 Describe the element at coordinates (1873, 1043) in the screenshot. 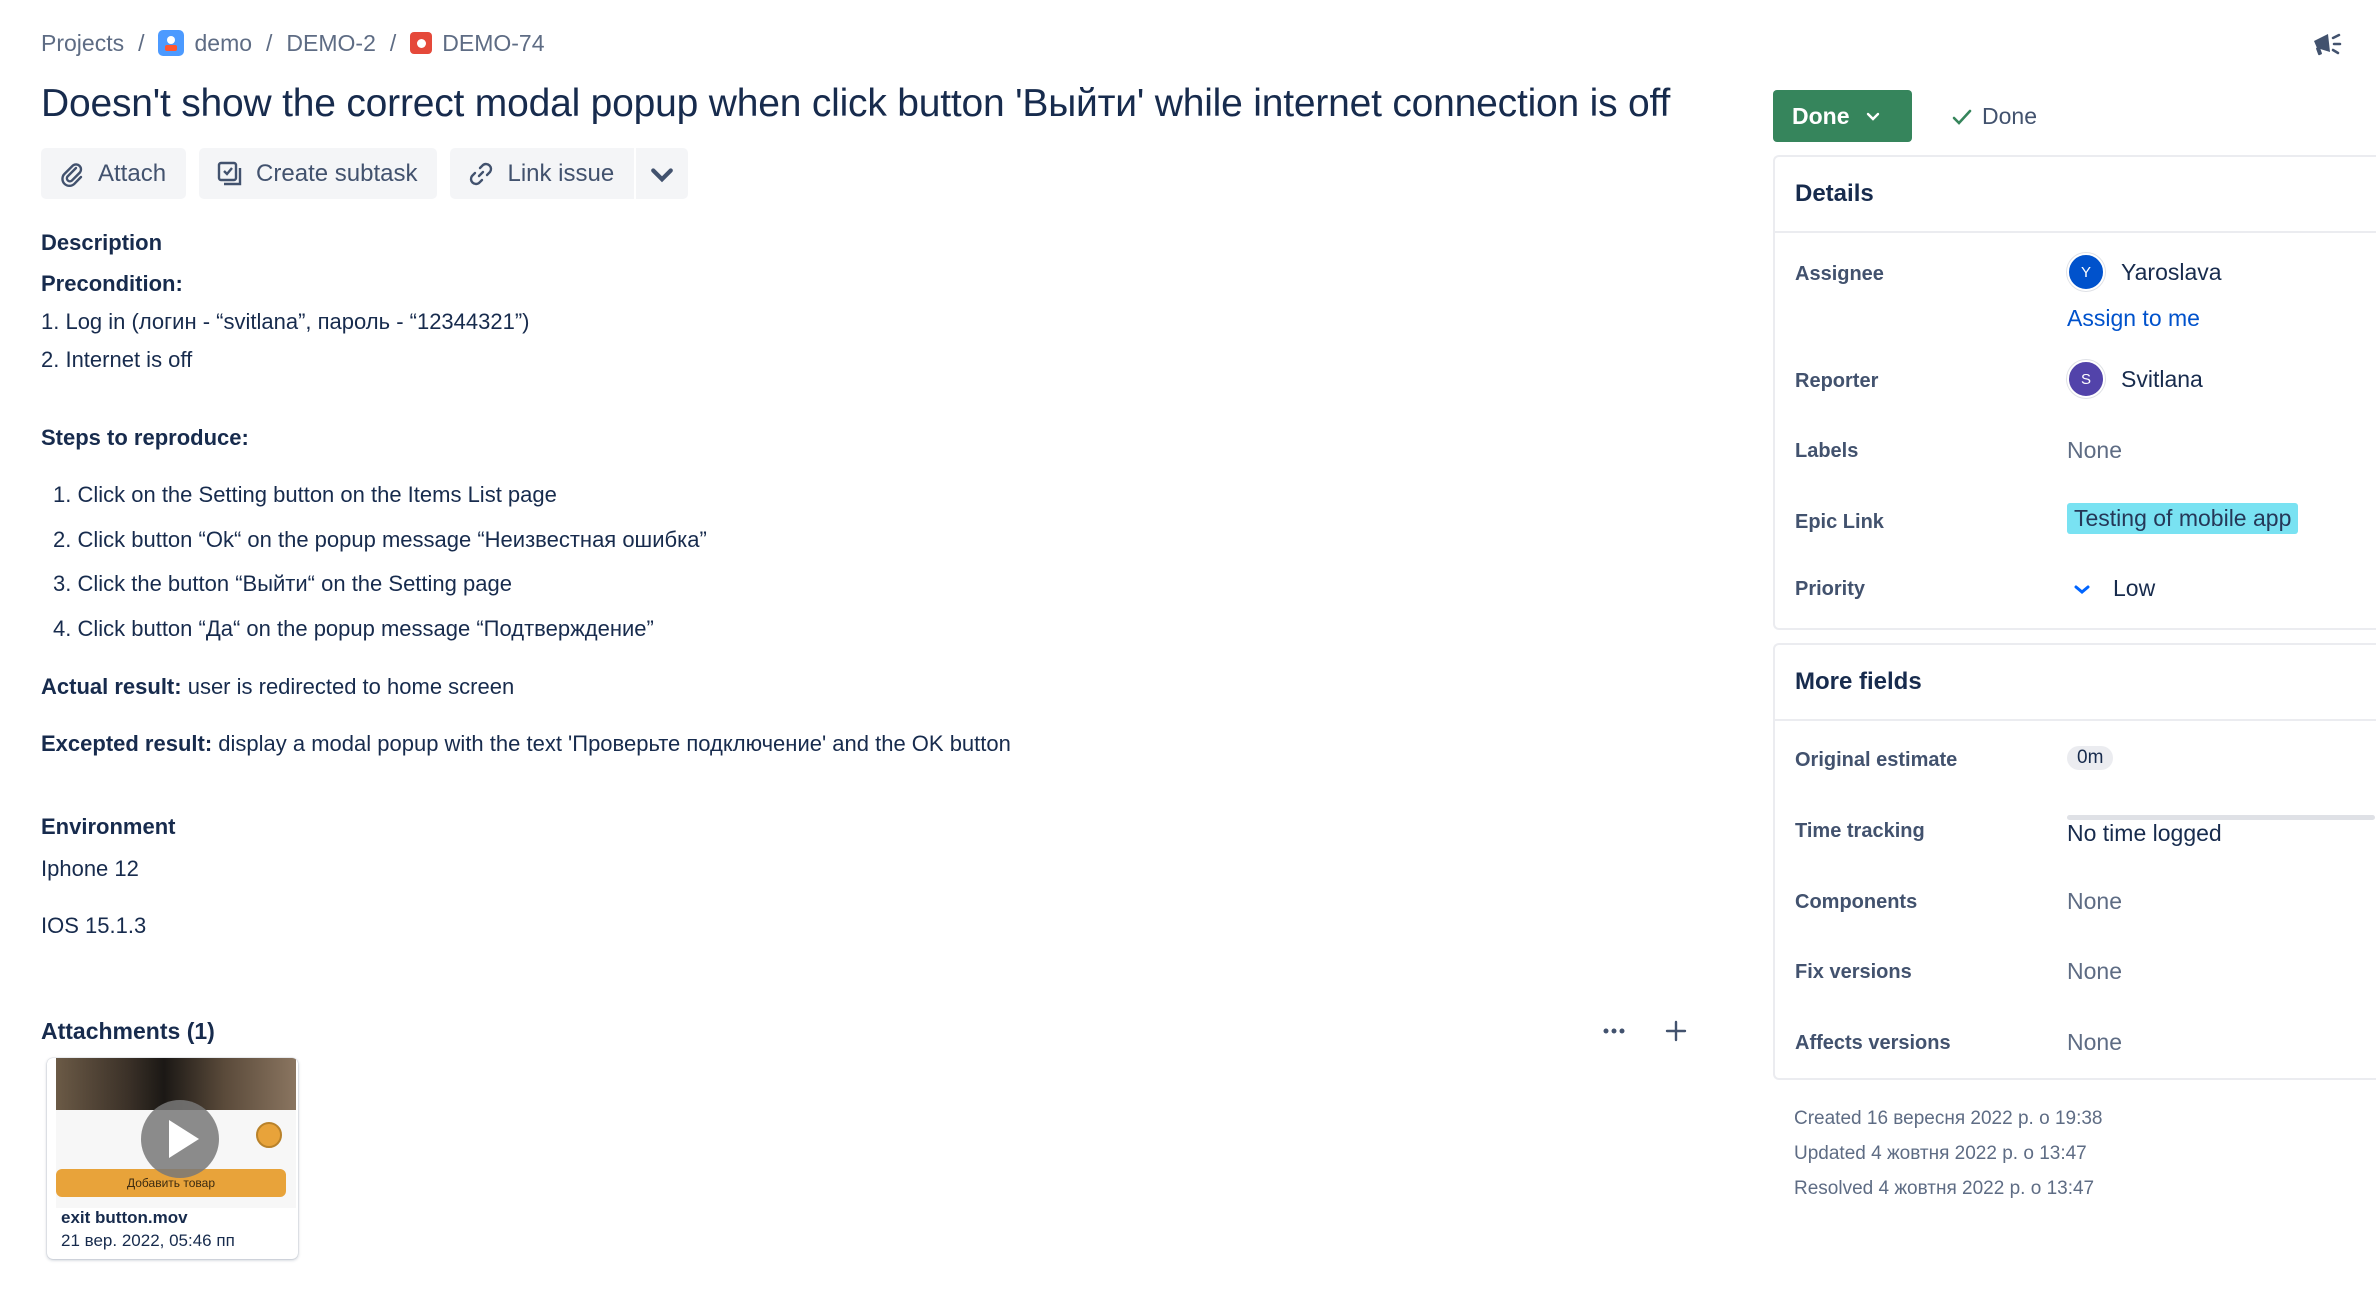

I see `affects-versions-label: Affects versions` at that location.